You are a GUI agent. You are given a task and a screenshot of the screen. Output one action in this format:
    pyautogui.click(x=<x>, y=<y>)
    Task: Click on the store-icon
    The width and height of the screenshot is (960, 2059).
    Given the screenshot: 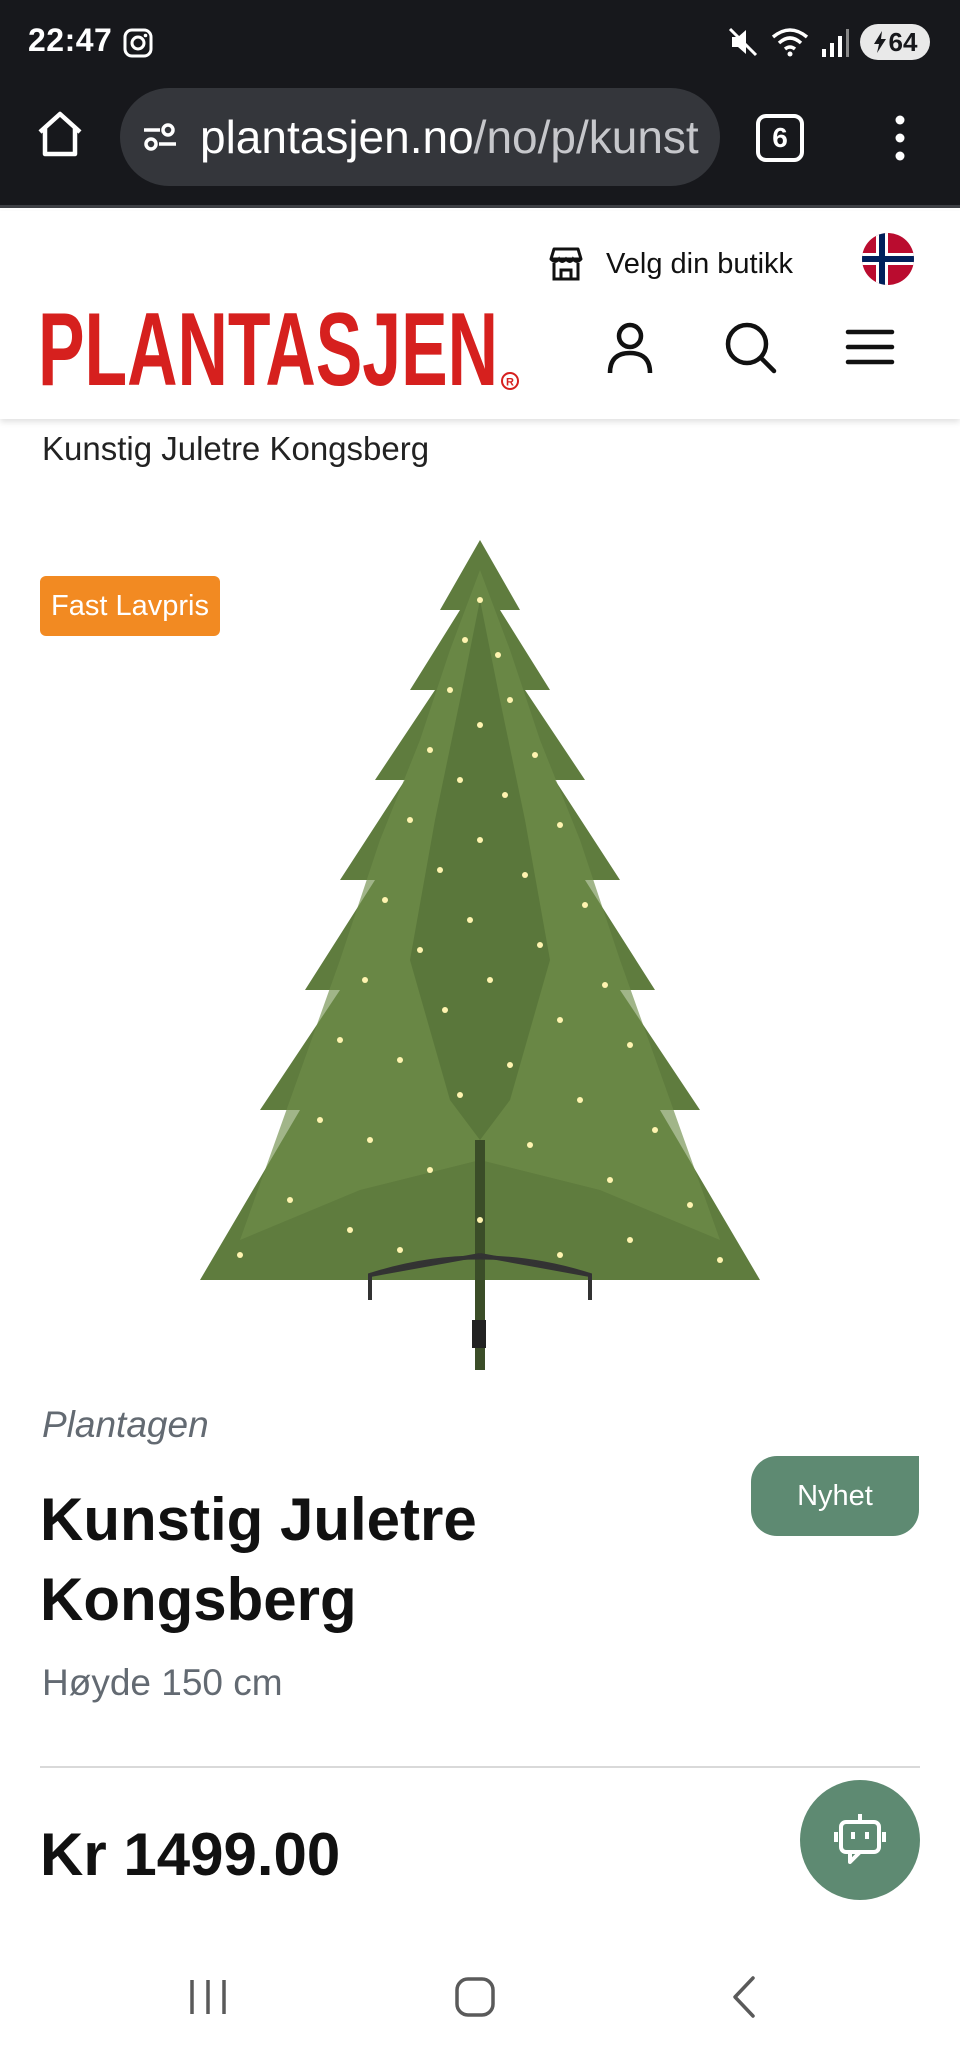 What is the action you would take?
    pyautogui.click(x=566, y=264)
    